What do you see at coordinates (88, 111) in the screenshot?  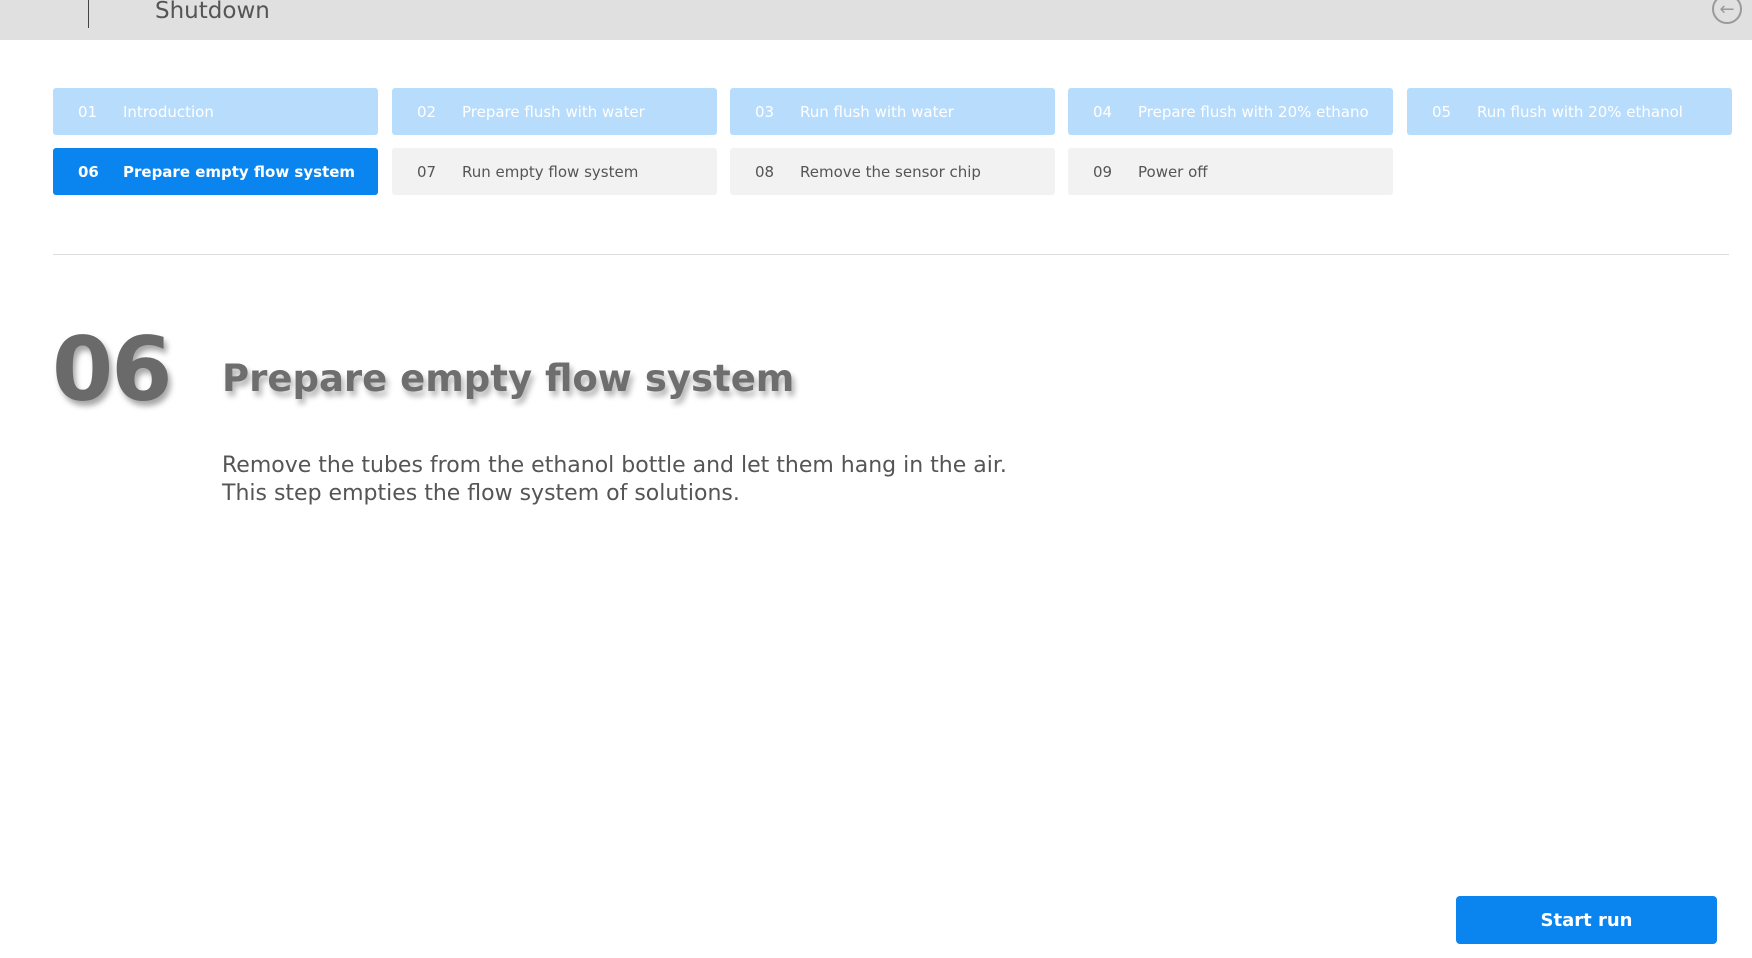 I see `step-number: 01` at bounding box center [88, 111].